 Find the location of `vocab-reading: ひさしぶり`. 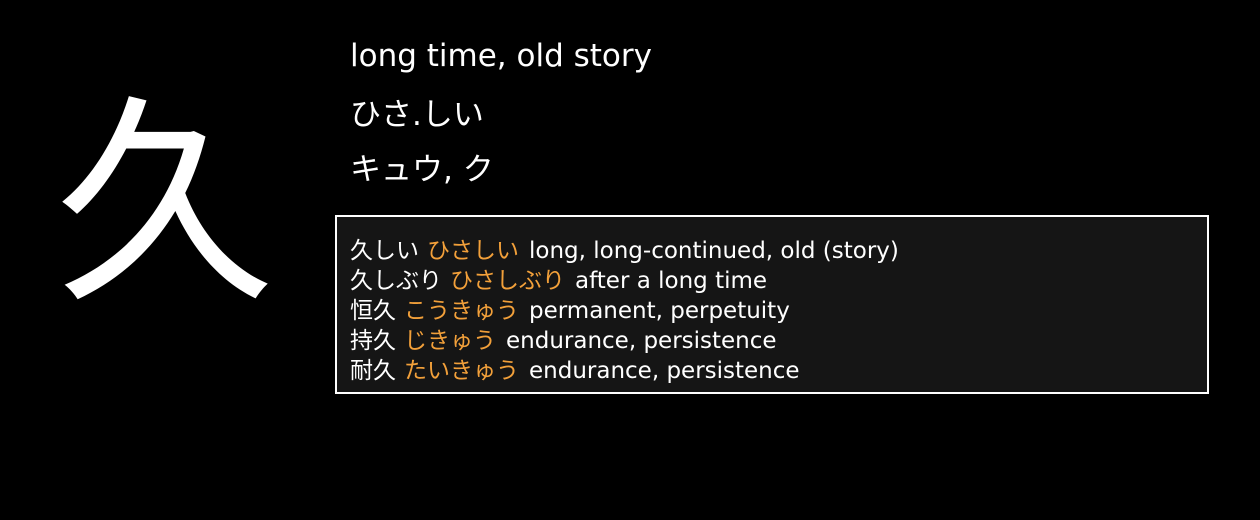

vocab-reading: ひさしぶり is located at coordinates (507, 281).